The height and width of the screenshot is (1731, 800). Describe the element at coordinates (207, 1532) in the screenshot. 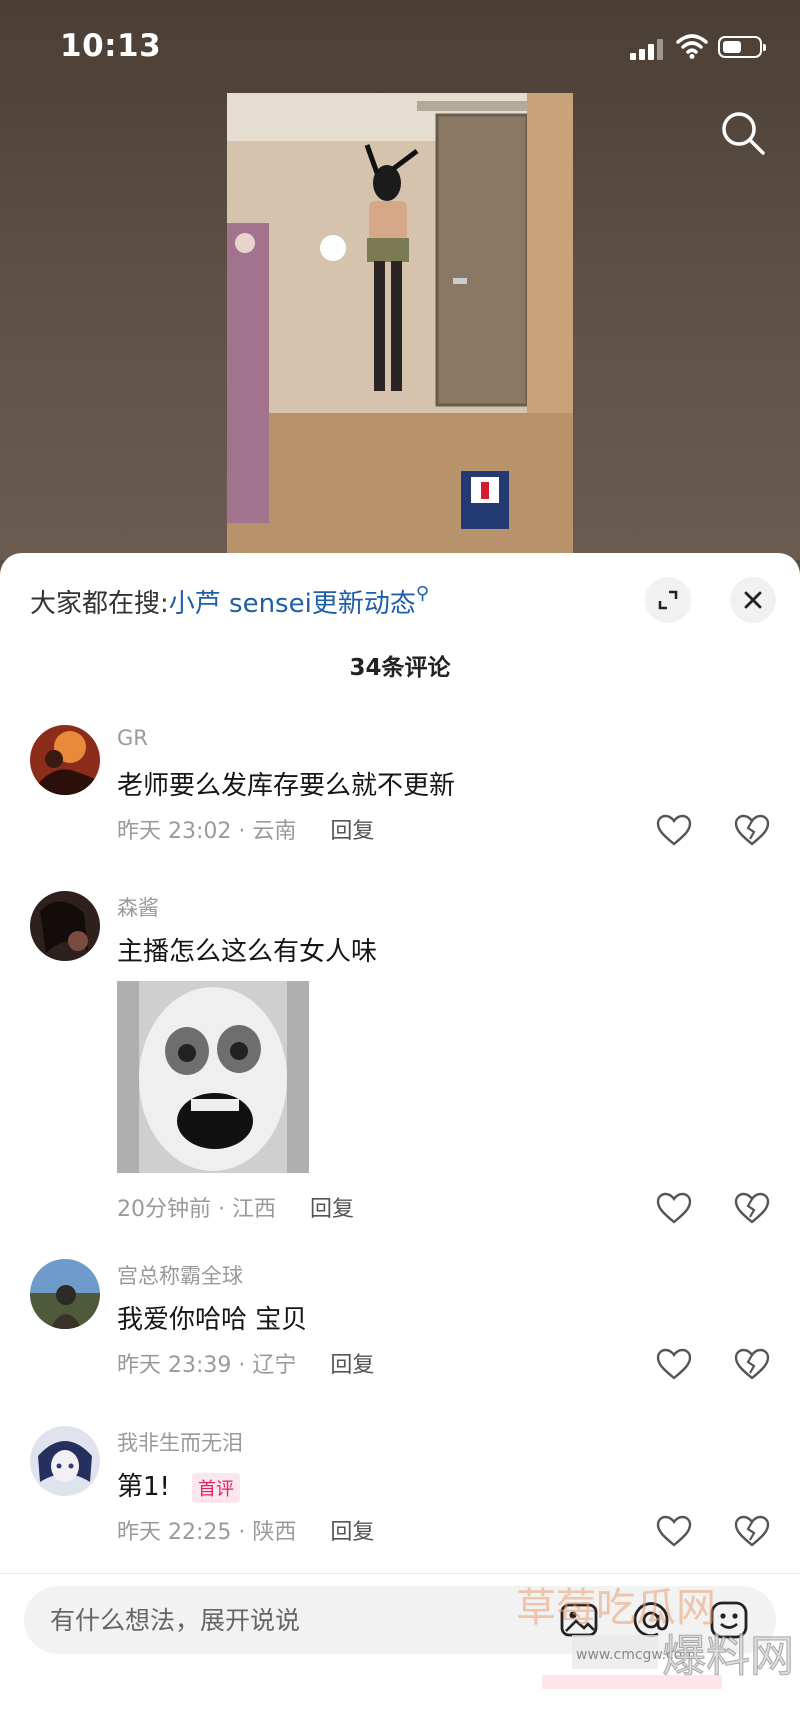

I see `comment-time-location: 昨天 22:25 · 陕西` at that location.